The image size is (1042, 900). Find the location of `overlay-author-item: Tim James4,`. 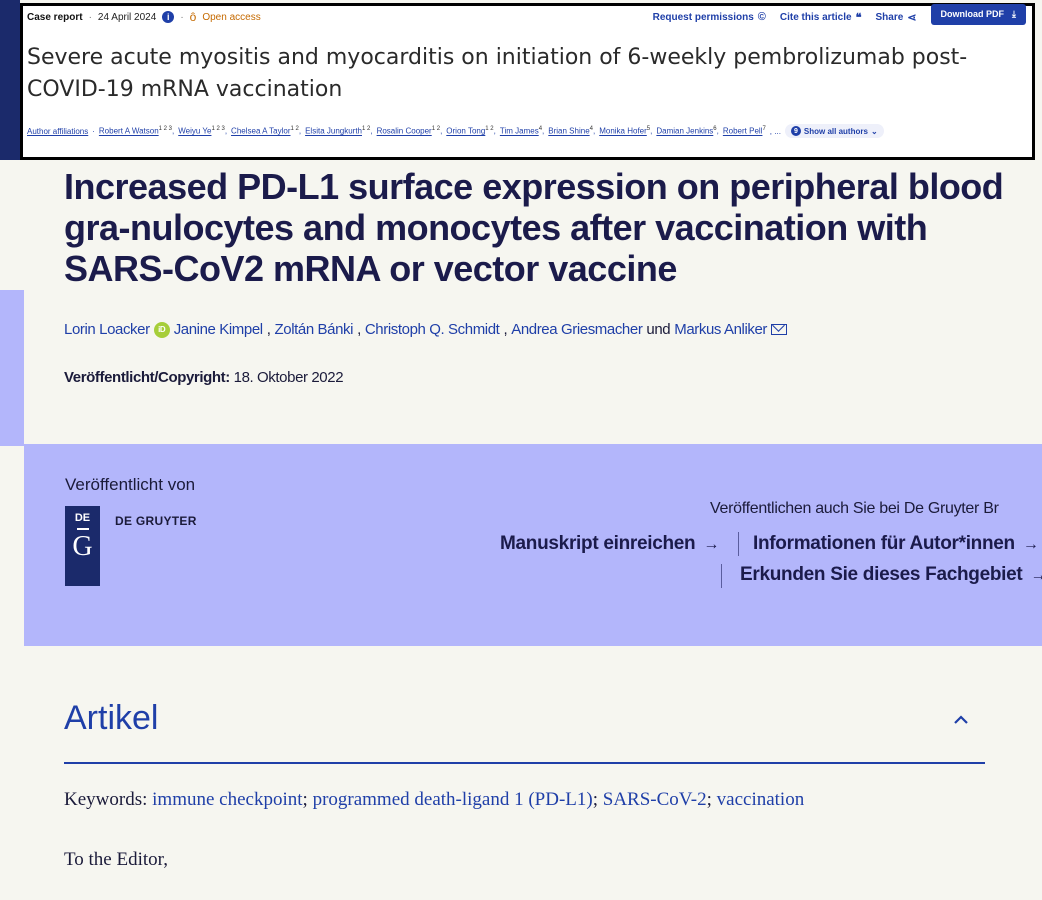

overlay-author-item: Tim James4, is located at coordinates (522, 131).